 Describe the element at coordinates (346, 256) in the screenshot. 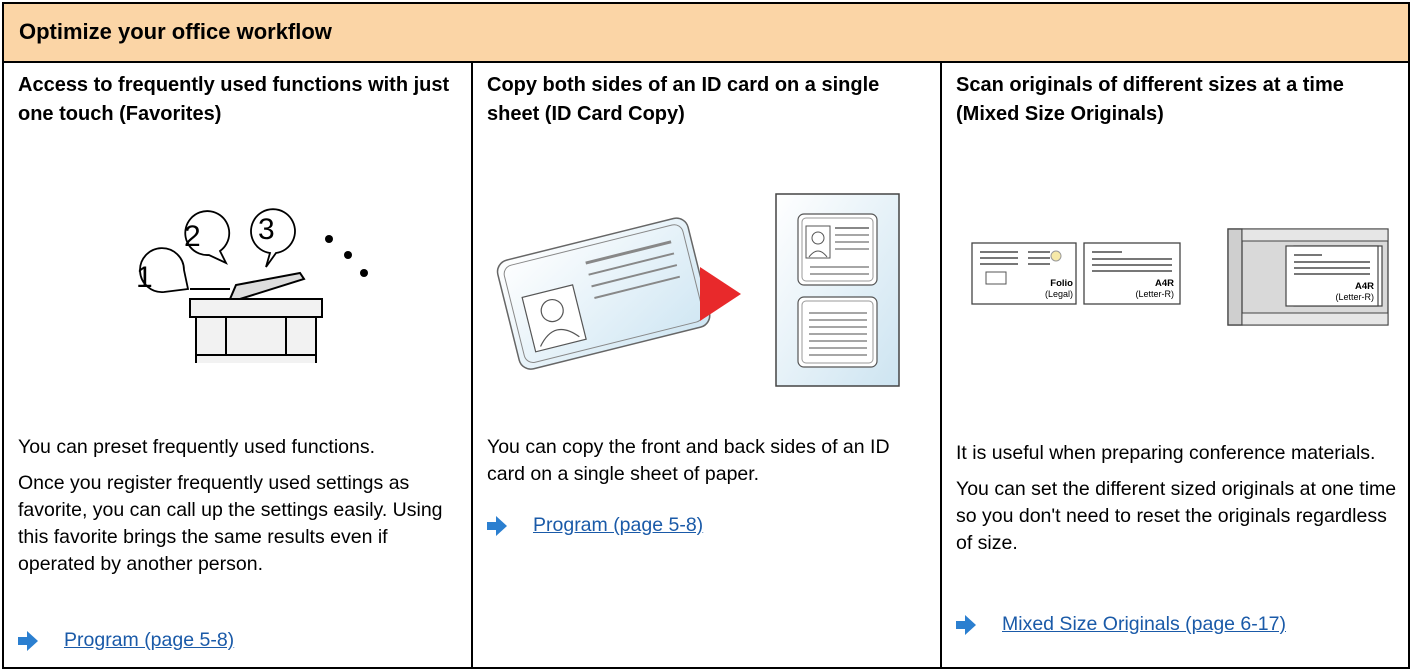

I see `ellipsis-dots-icon` at that location.